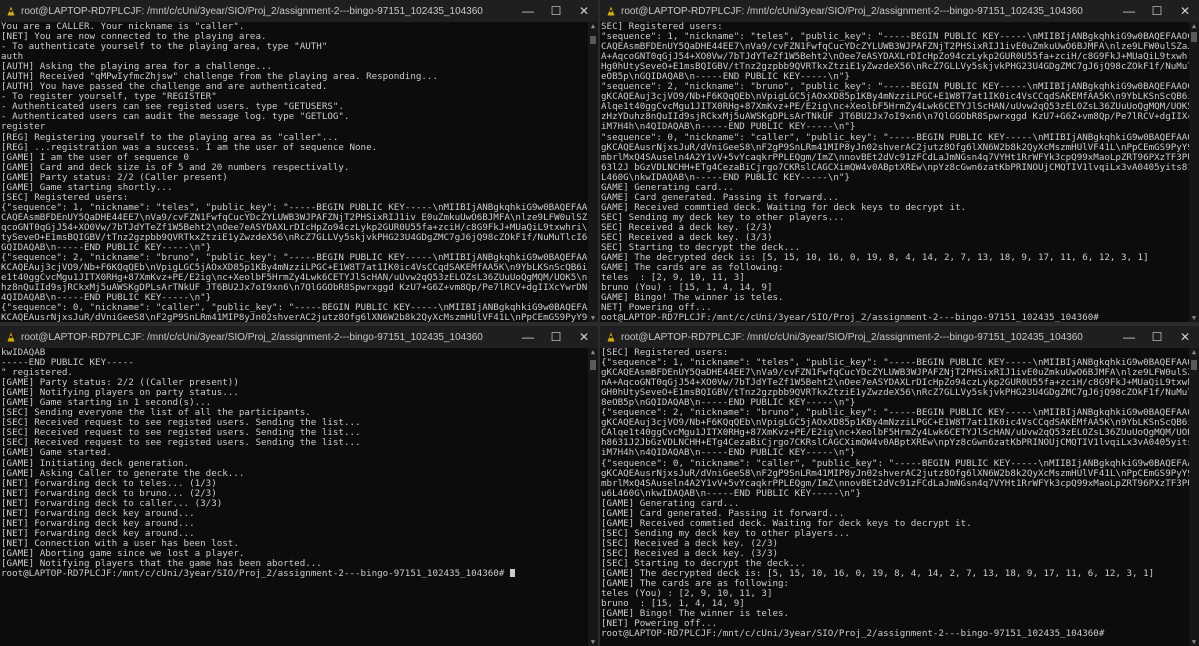  I want to click on terminal-line: register, so click(23, 127).